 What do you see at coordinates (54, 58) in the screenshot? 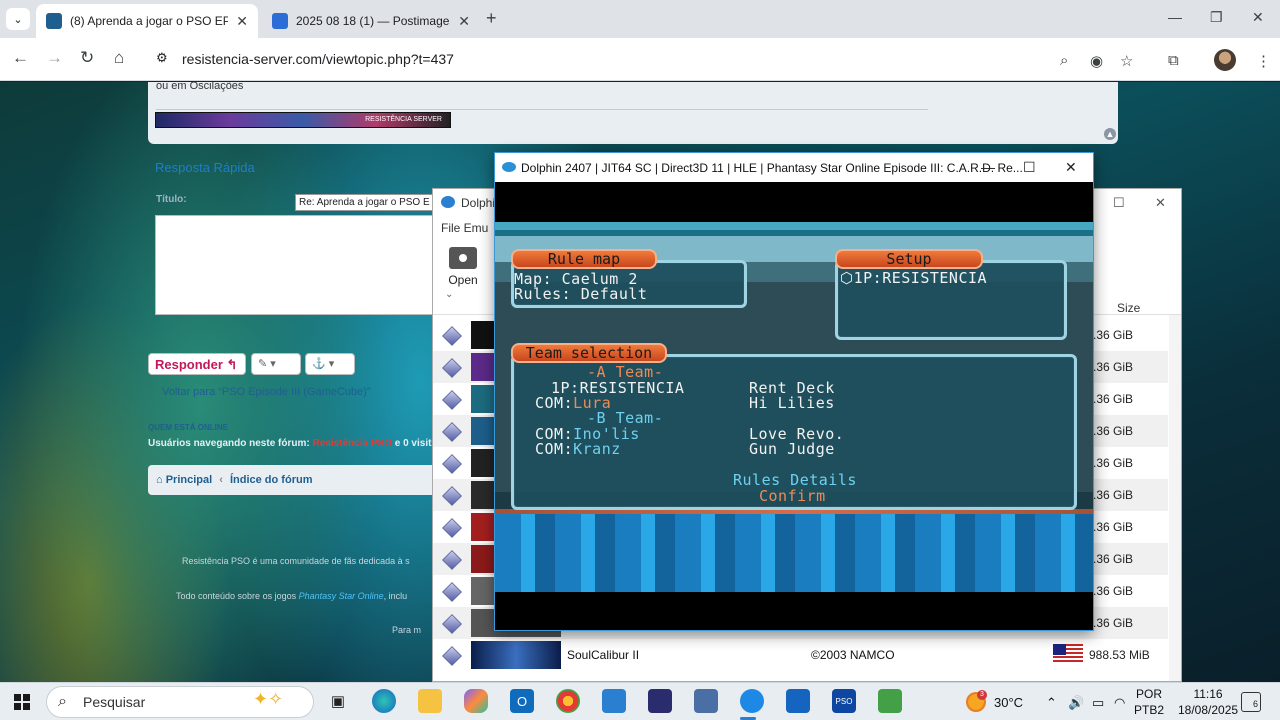
I see `forward-icon: →` at bounding box center [54, 58].